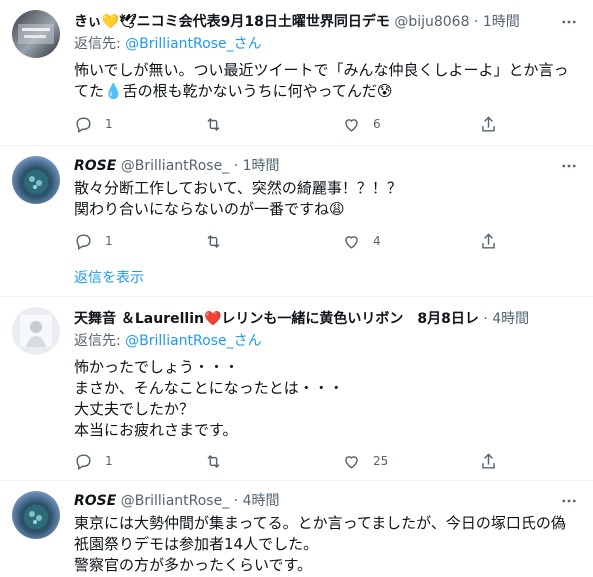  Describe the element at coordinates (156, 430) in the screenshot. I see `tweet-text-line: 本当にお疲れさまです。` at that location.